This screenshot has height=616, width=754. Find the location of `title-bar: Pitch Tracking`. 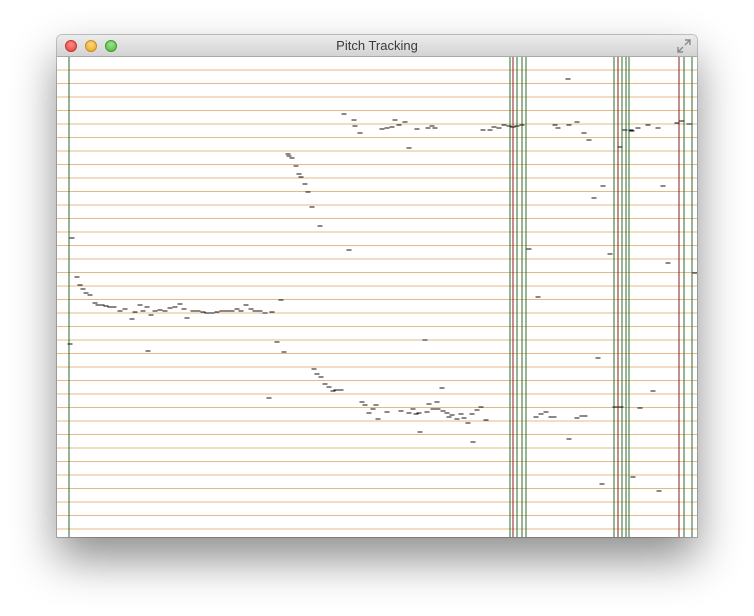

title-bar: Pitch Tracking is located at coordinates (377, 46).